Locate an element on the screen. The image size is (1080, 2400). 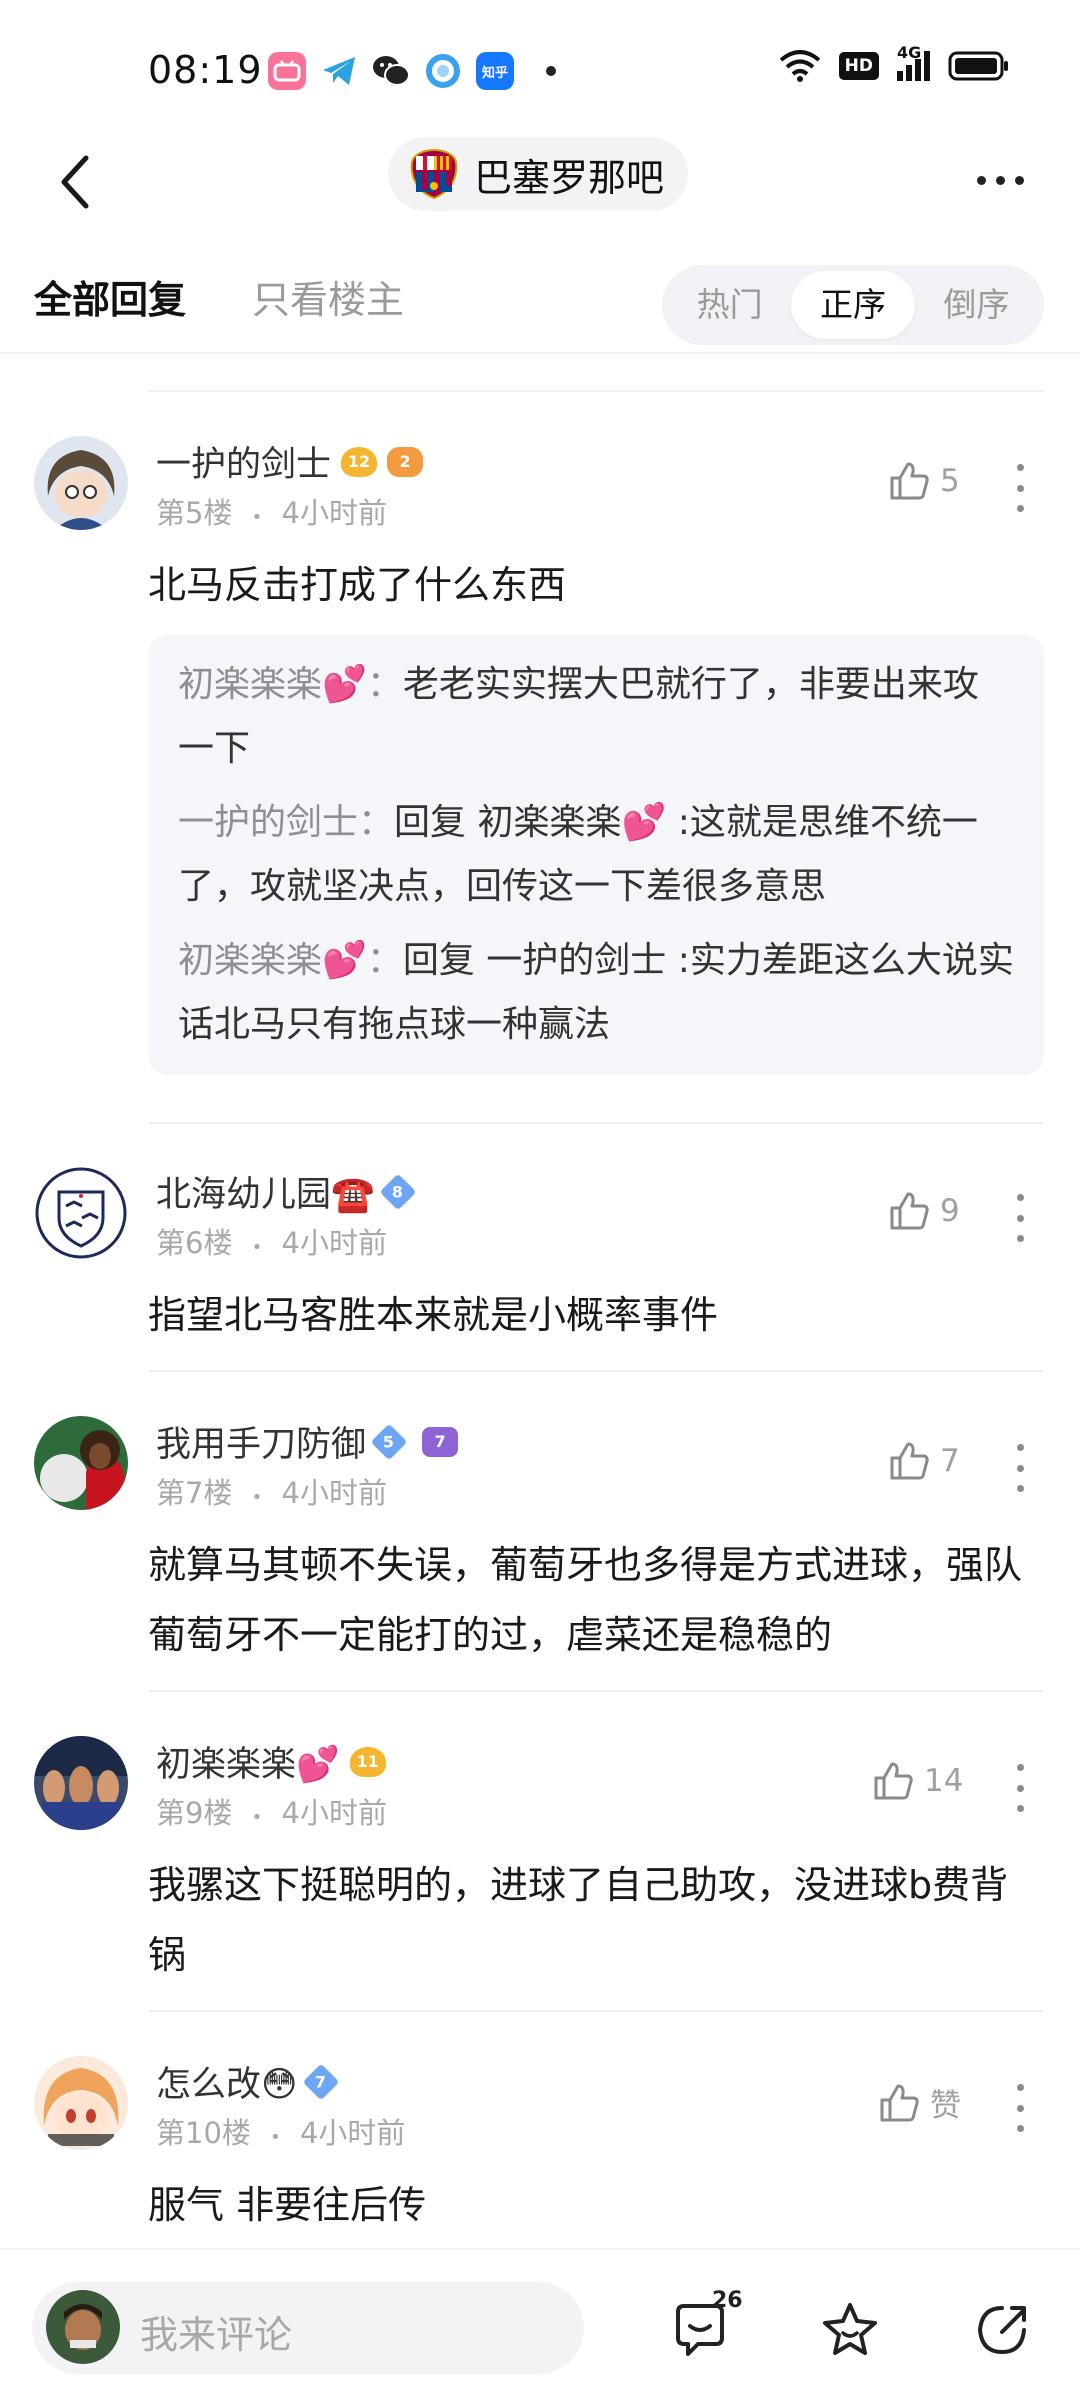
forum-name: 巴塞罗那吧 is located at coordinates (569, 177).